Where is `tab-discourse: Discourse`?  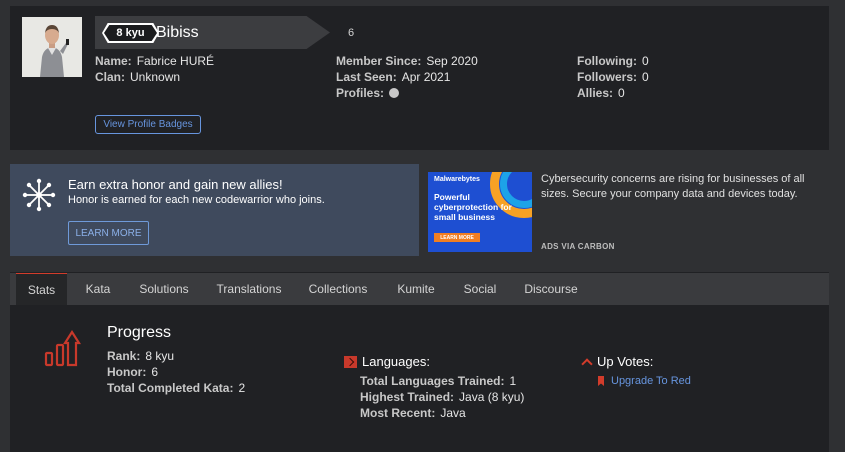 tab-discourse: Discourse is located at coordinates (551, 289).